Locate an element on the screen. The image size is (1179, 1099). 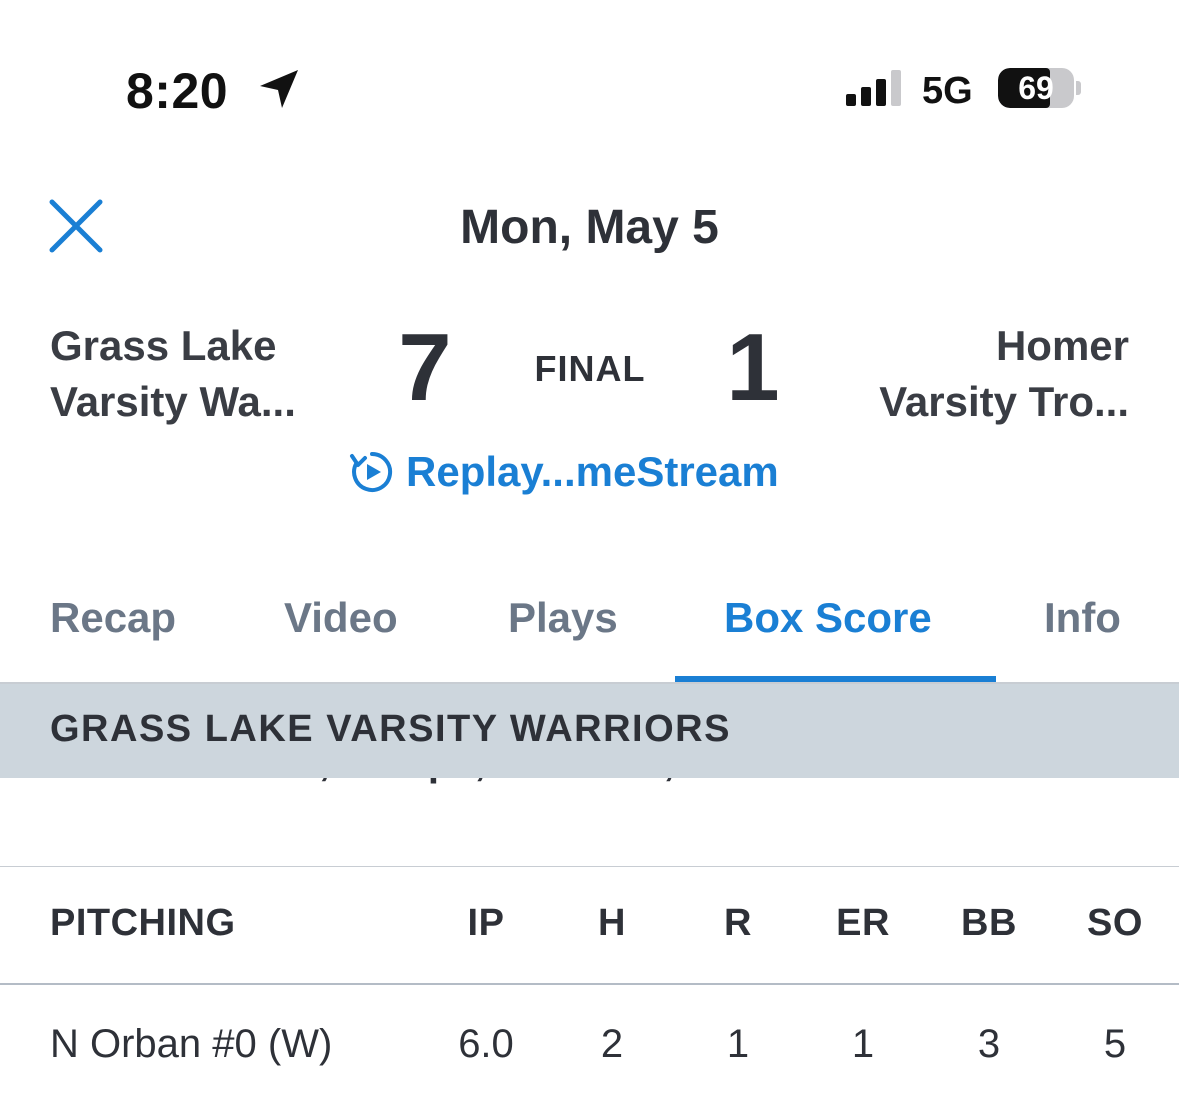
away-team-line1: Homer is located at coordinates (1062, 345).